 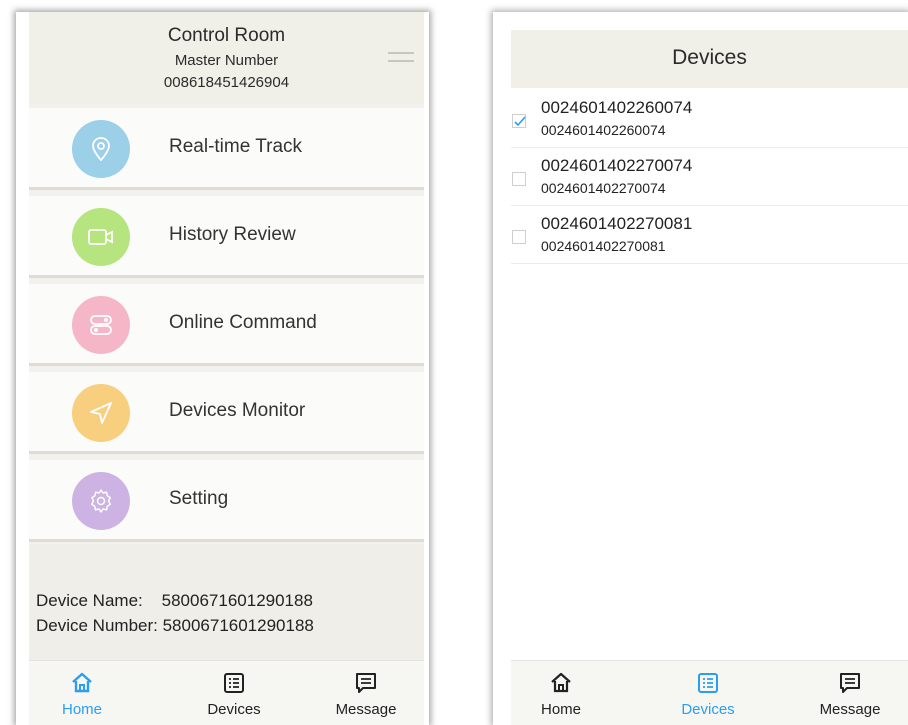 I want to click on navigation-arrow-icon, so click(x=101, y=413).